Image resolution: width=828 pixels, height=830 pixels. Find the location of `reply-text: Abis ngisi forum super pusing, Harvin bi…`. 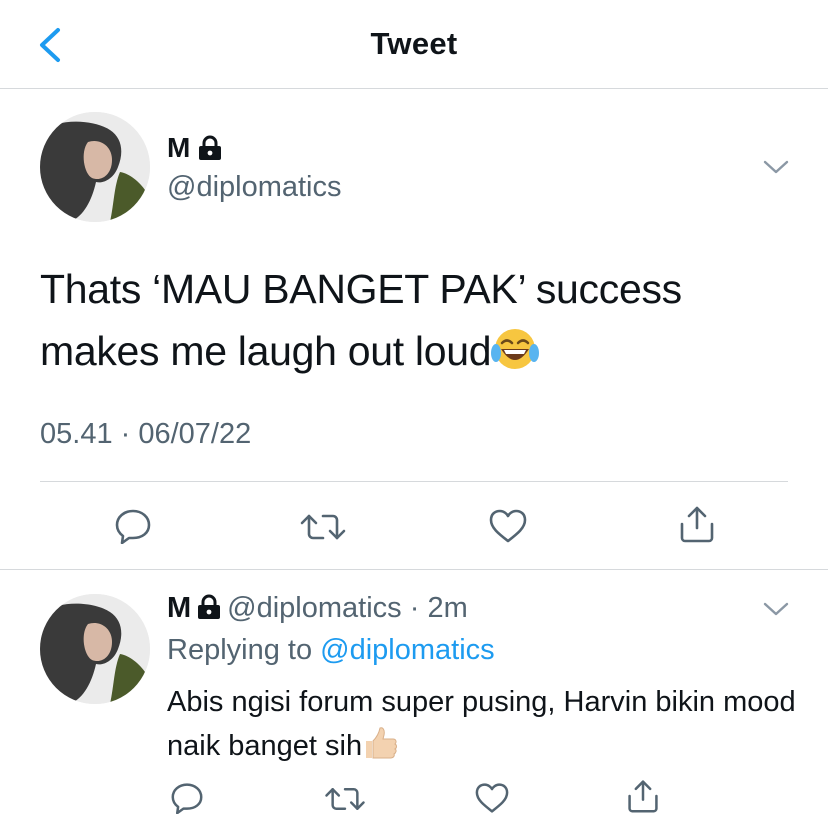

reply-text: Abis ngisi forum super pusing, Harvin bi… is located at coordinates (487, 727).